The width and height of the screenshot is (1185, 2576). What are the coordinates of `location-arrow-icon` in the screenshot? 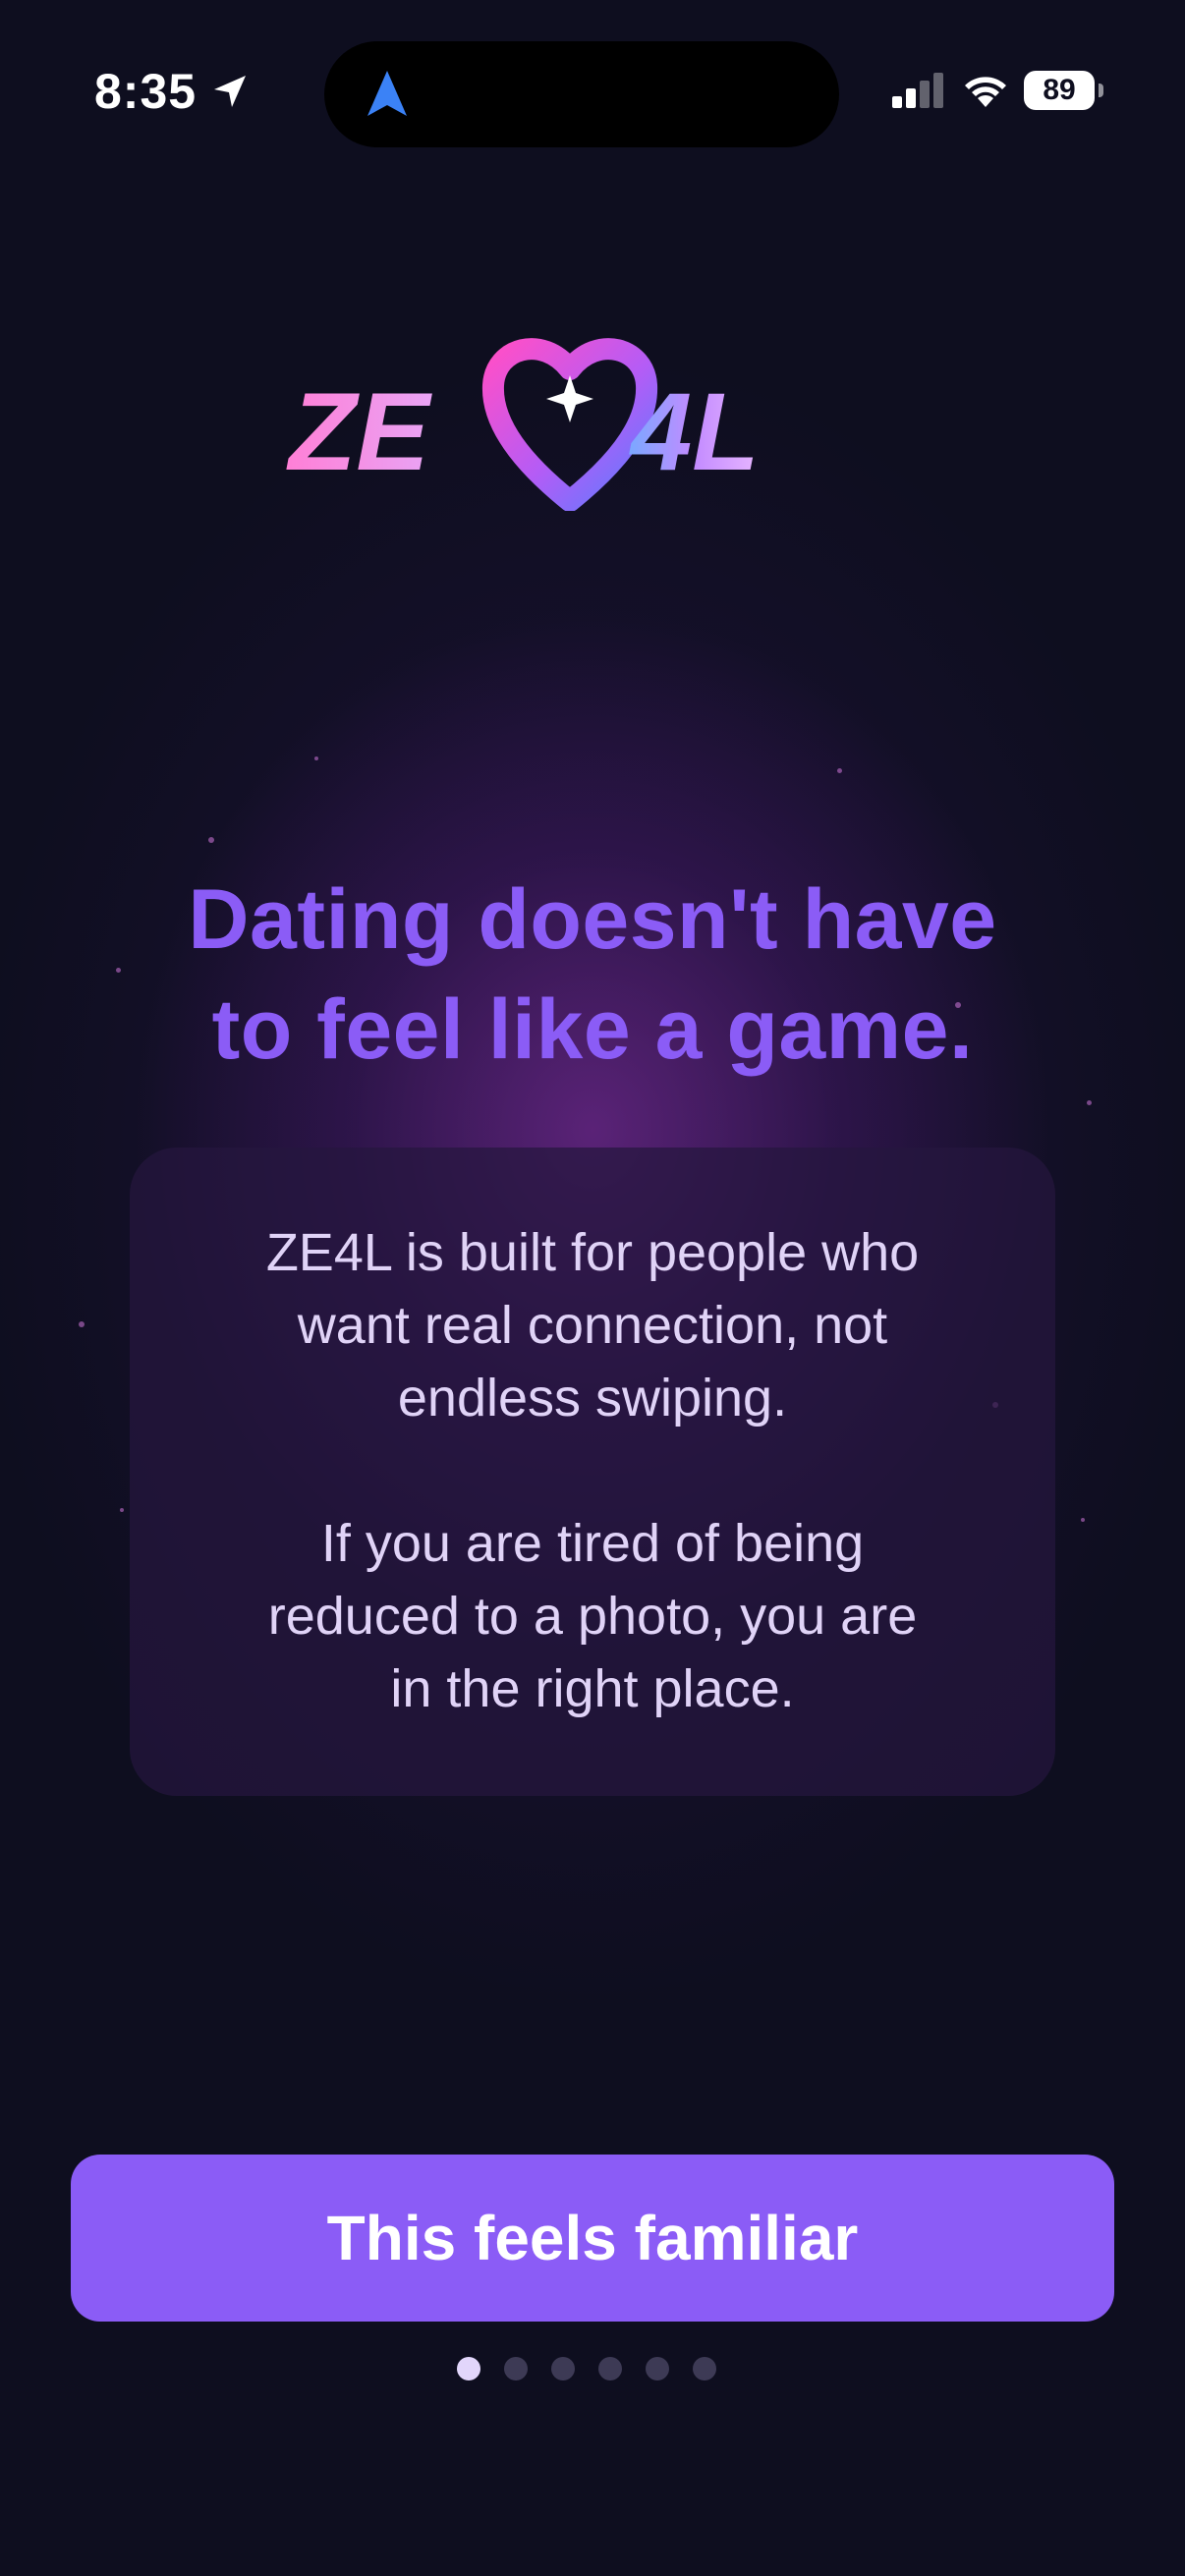 It's located at (231, 91).